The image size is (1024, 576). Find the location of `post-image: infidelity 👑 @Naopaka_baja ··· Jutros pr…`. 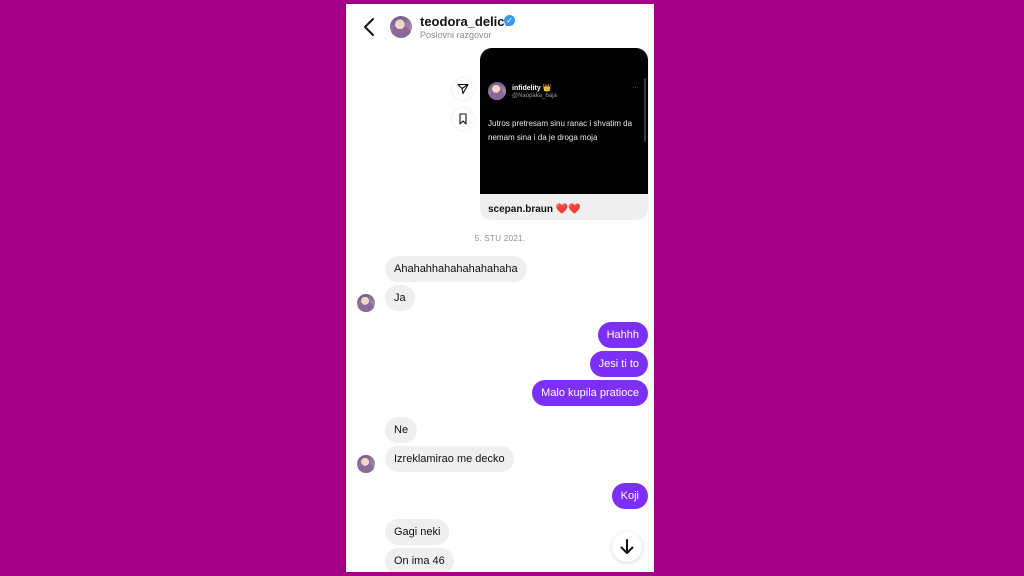

post-image: infidelity 👑 @Naopaka_baja ··· Jutros pr… is located at coordinates (564, 121).